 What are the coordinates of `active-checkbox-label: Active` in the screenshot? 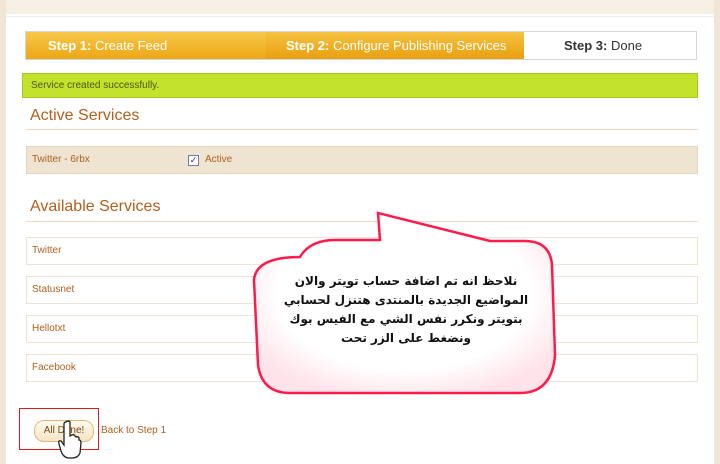 It's located at (219, 159).